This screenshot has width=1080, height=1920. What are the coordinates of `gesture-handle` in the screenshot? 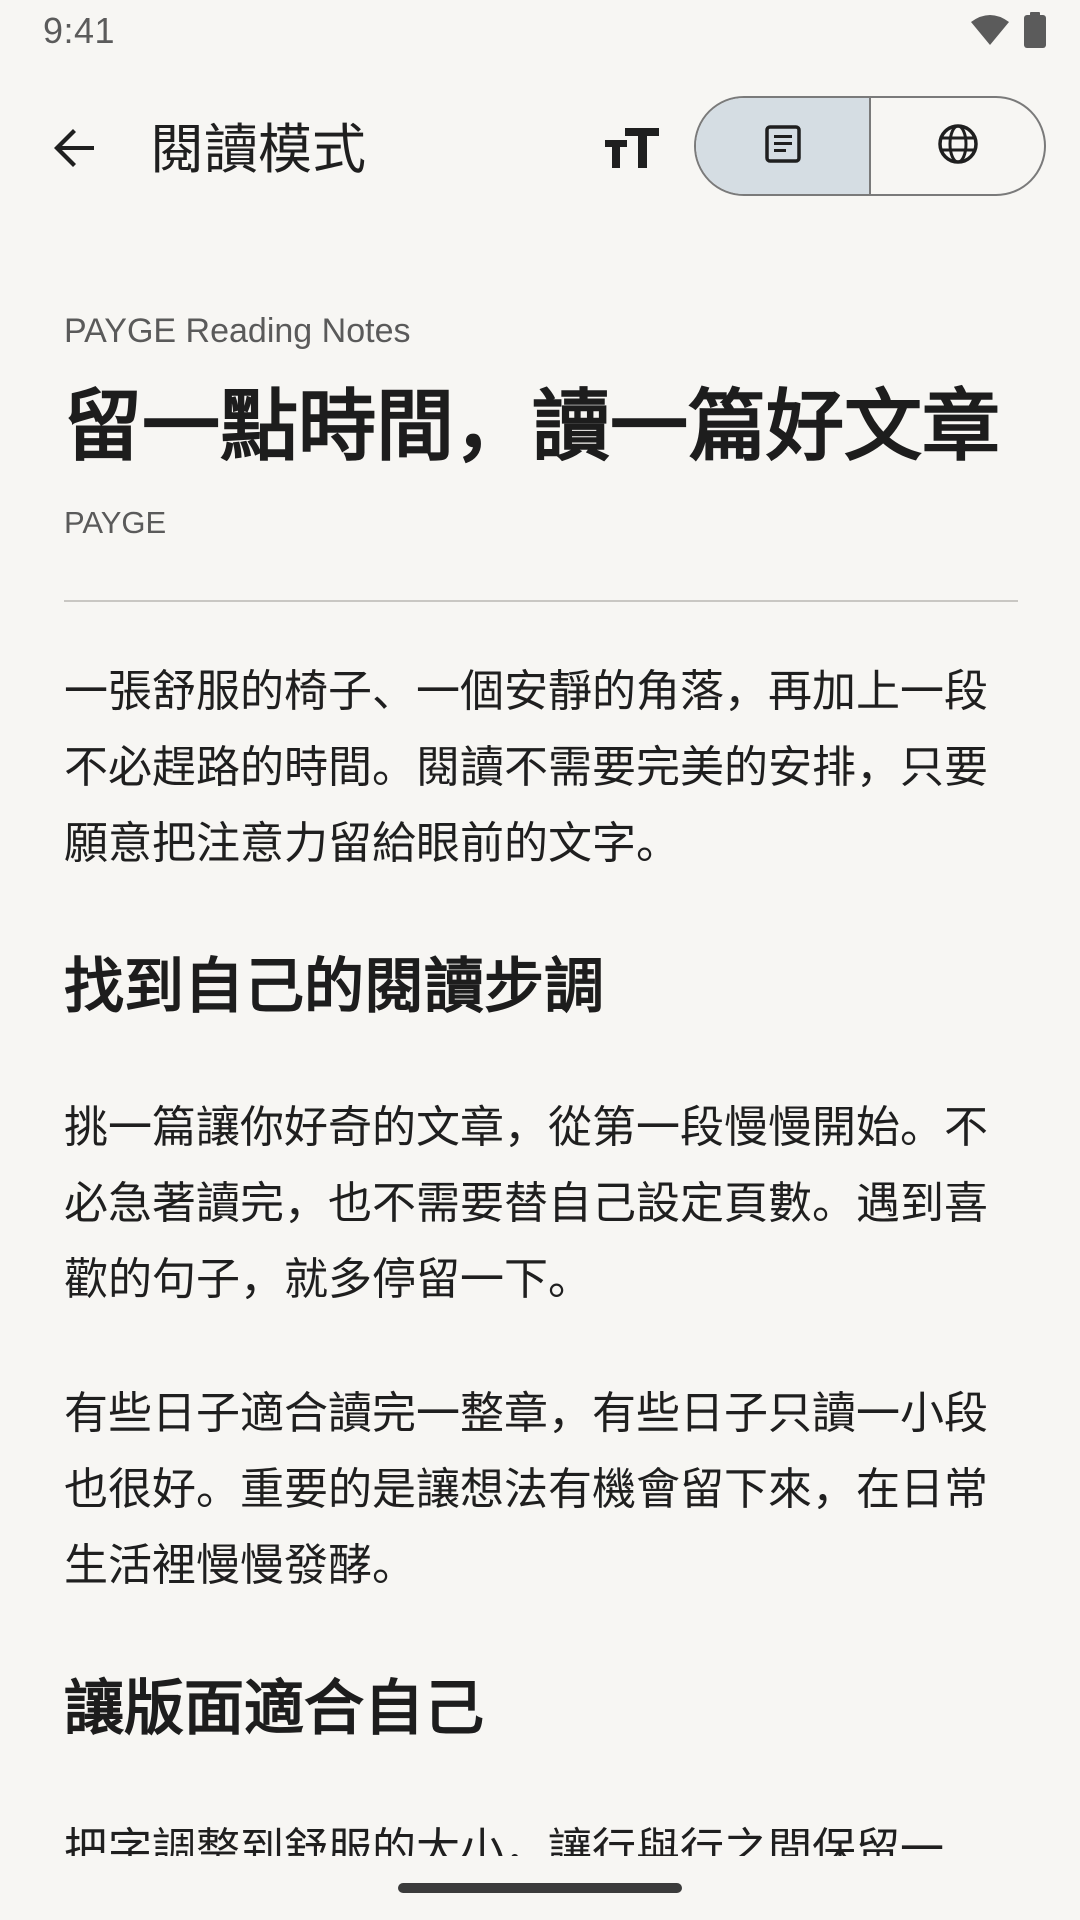 It's located at (540, 1888).